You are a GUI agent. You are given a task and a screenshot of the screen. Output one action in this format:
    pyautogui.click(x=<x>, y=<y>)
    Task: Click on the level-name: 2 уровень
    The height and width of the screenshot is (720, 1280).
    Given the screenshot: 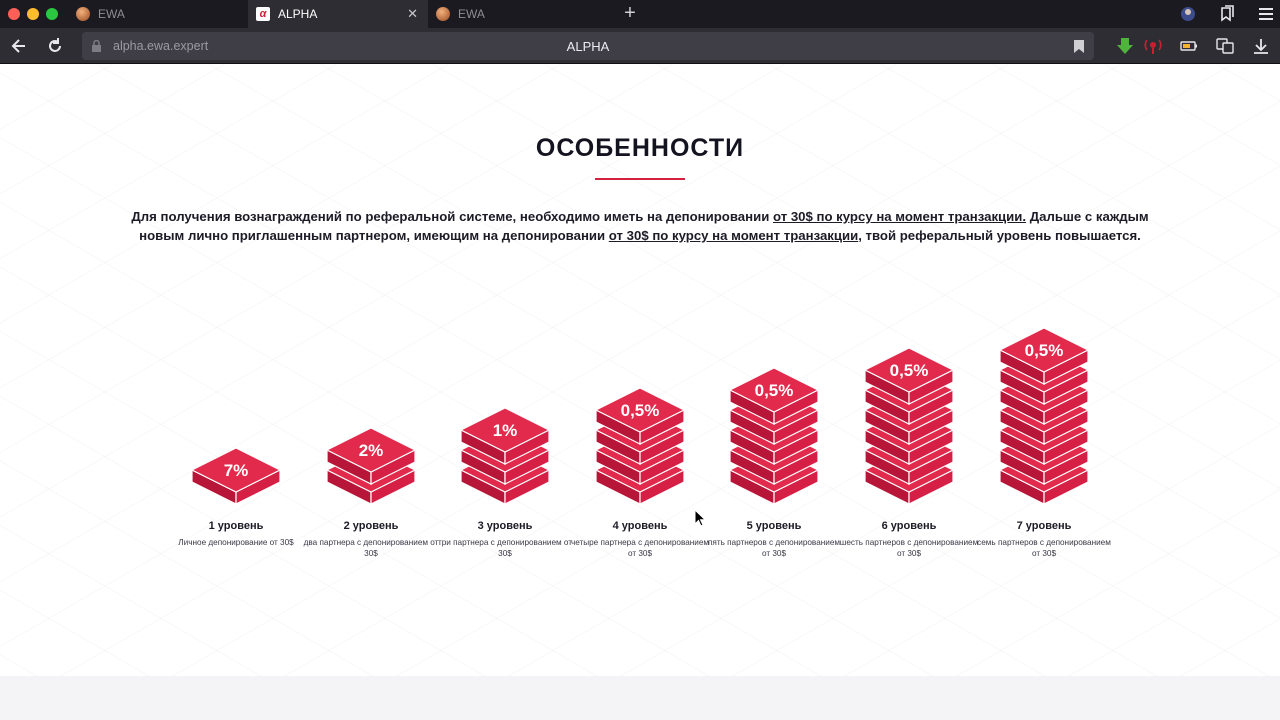 What is the action you would take?
    pyautogui.click(x=371, y=526)
    